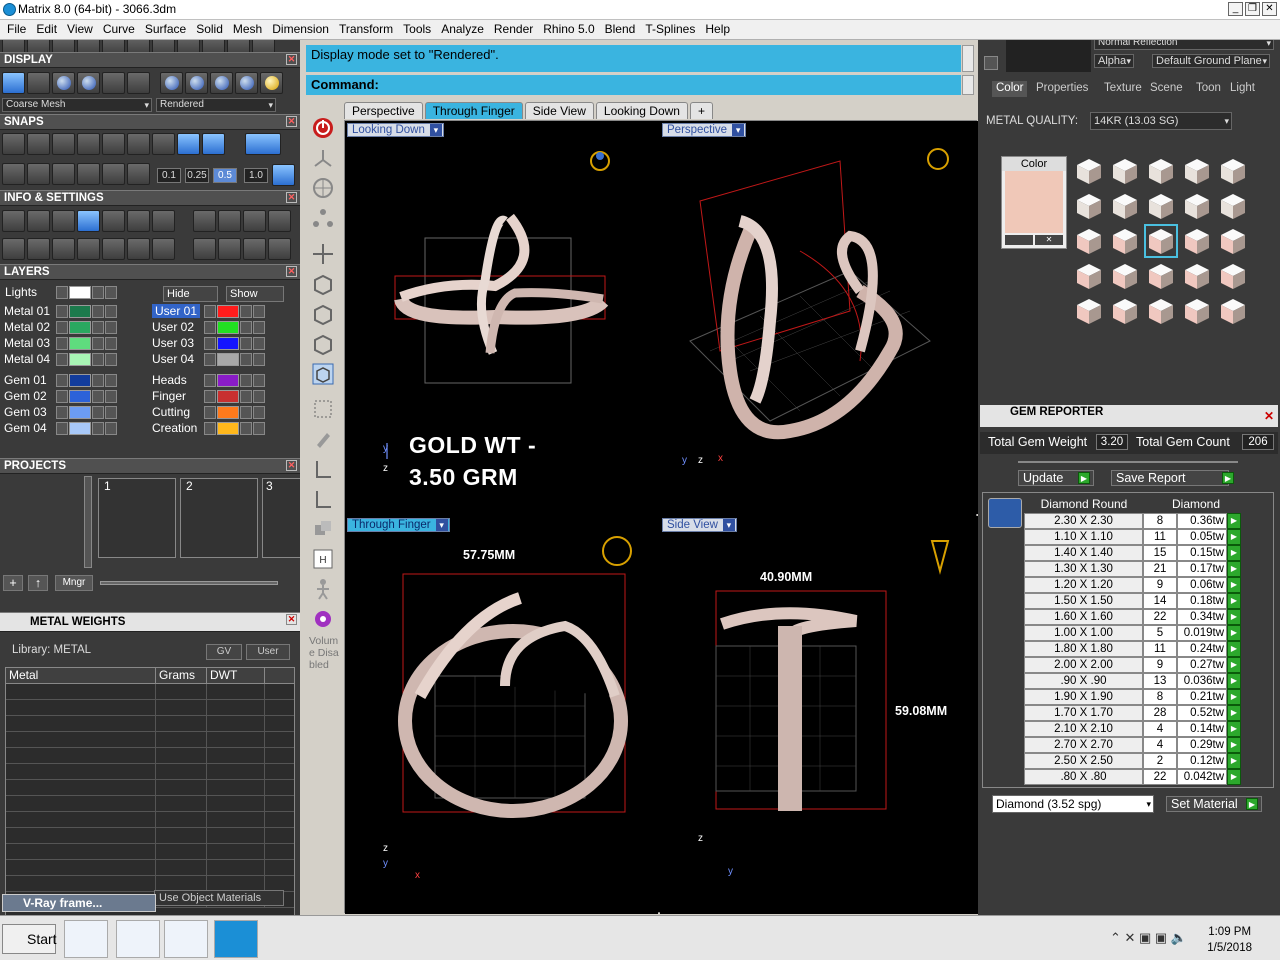 The image size is (1280, 960). What do you see at coordinates (1269, 9) in the screenshot?
I see `close-button: ✕` at bounding box center [1269, 9].